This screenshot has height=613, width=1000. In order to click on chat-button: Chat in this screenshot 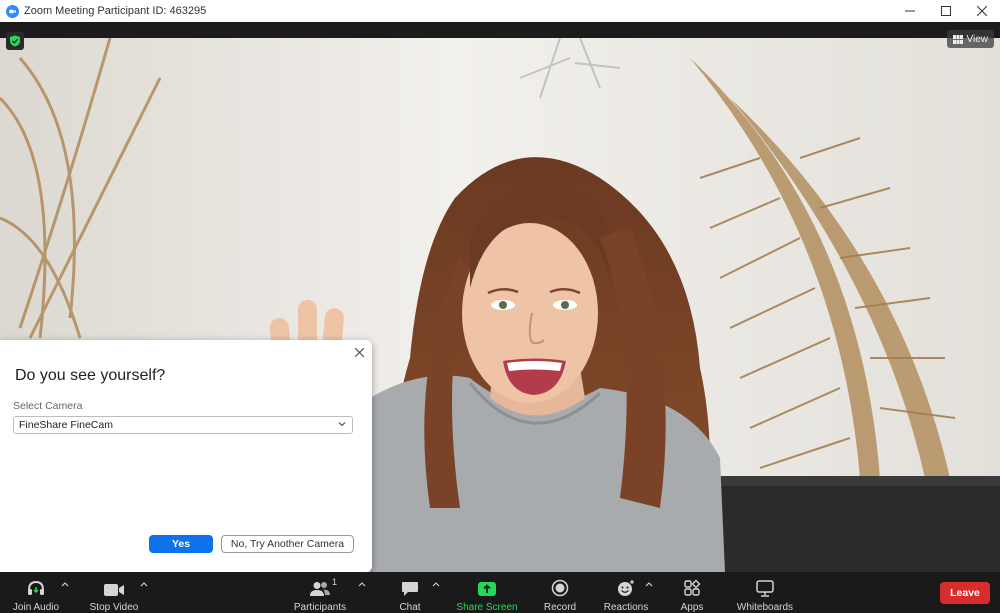, I will do `click(410, 592)`.